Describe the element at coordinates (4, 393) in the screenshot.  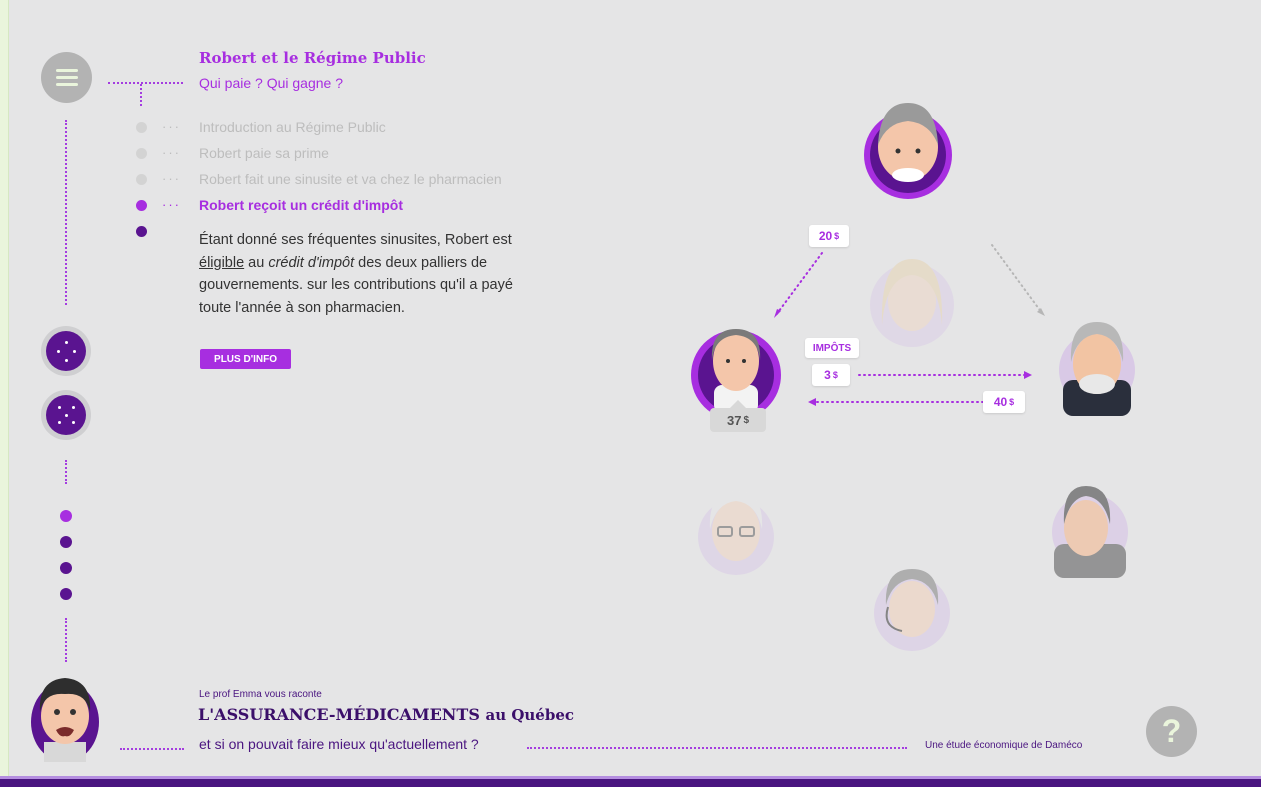
I see `left-edge-strip` at that location.